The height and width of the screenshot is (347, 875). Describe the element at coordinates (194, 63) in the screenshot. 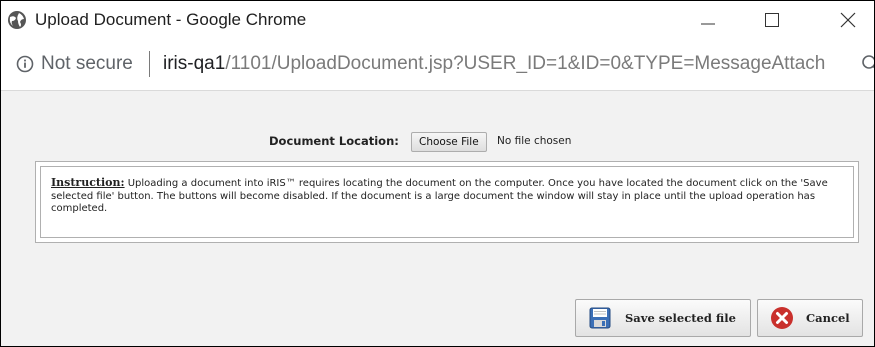

I see `url-host: iris-qa1` at that location.